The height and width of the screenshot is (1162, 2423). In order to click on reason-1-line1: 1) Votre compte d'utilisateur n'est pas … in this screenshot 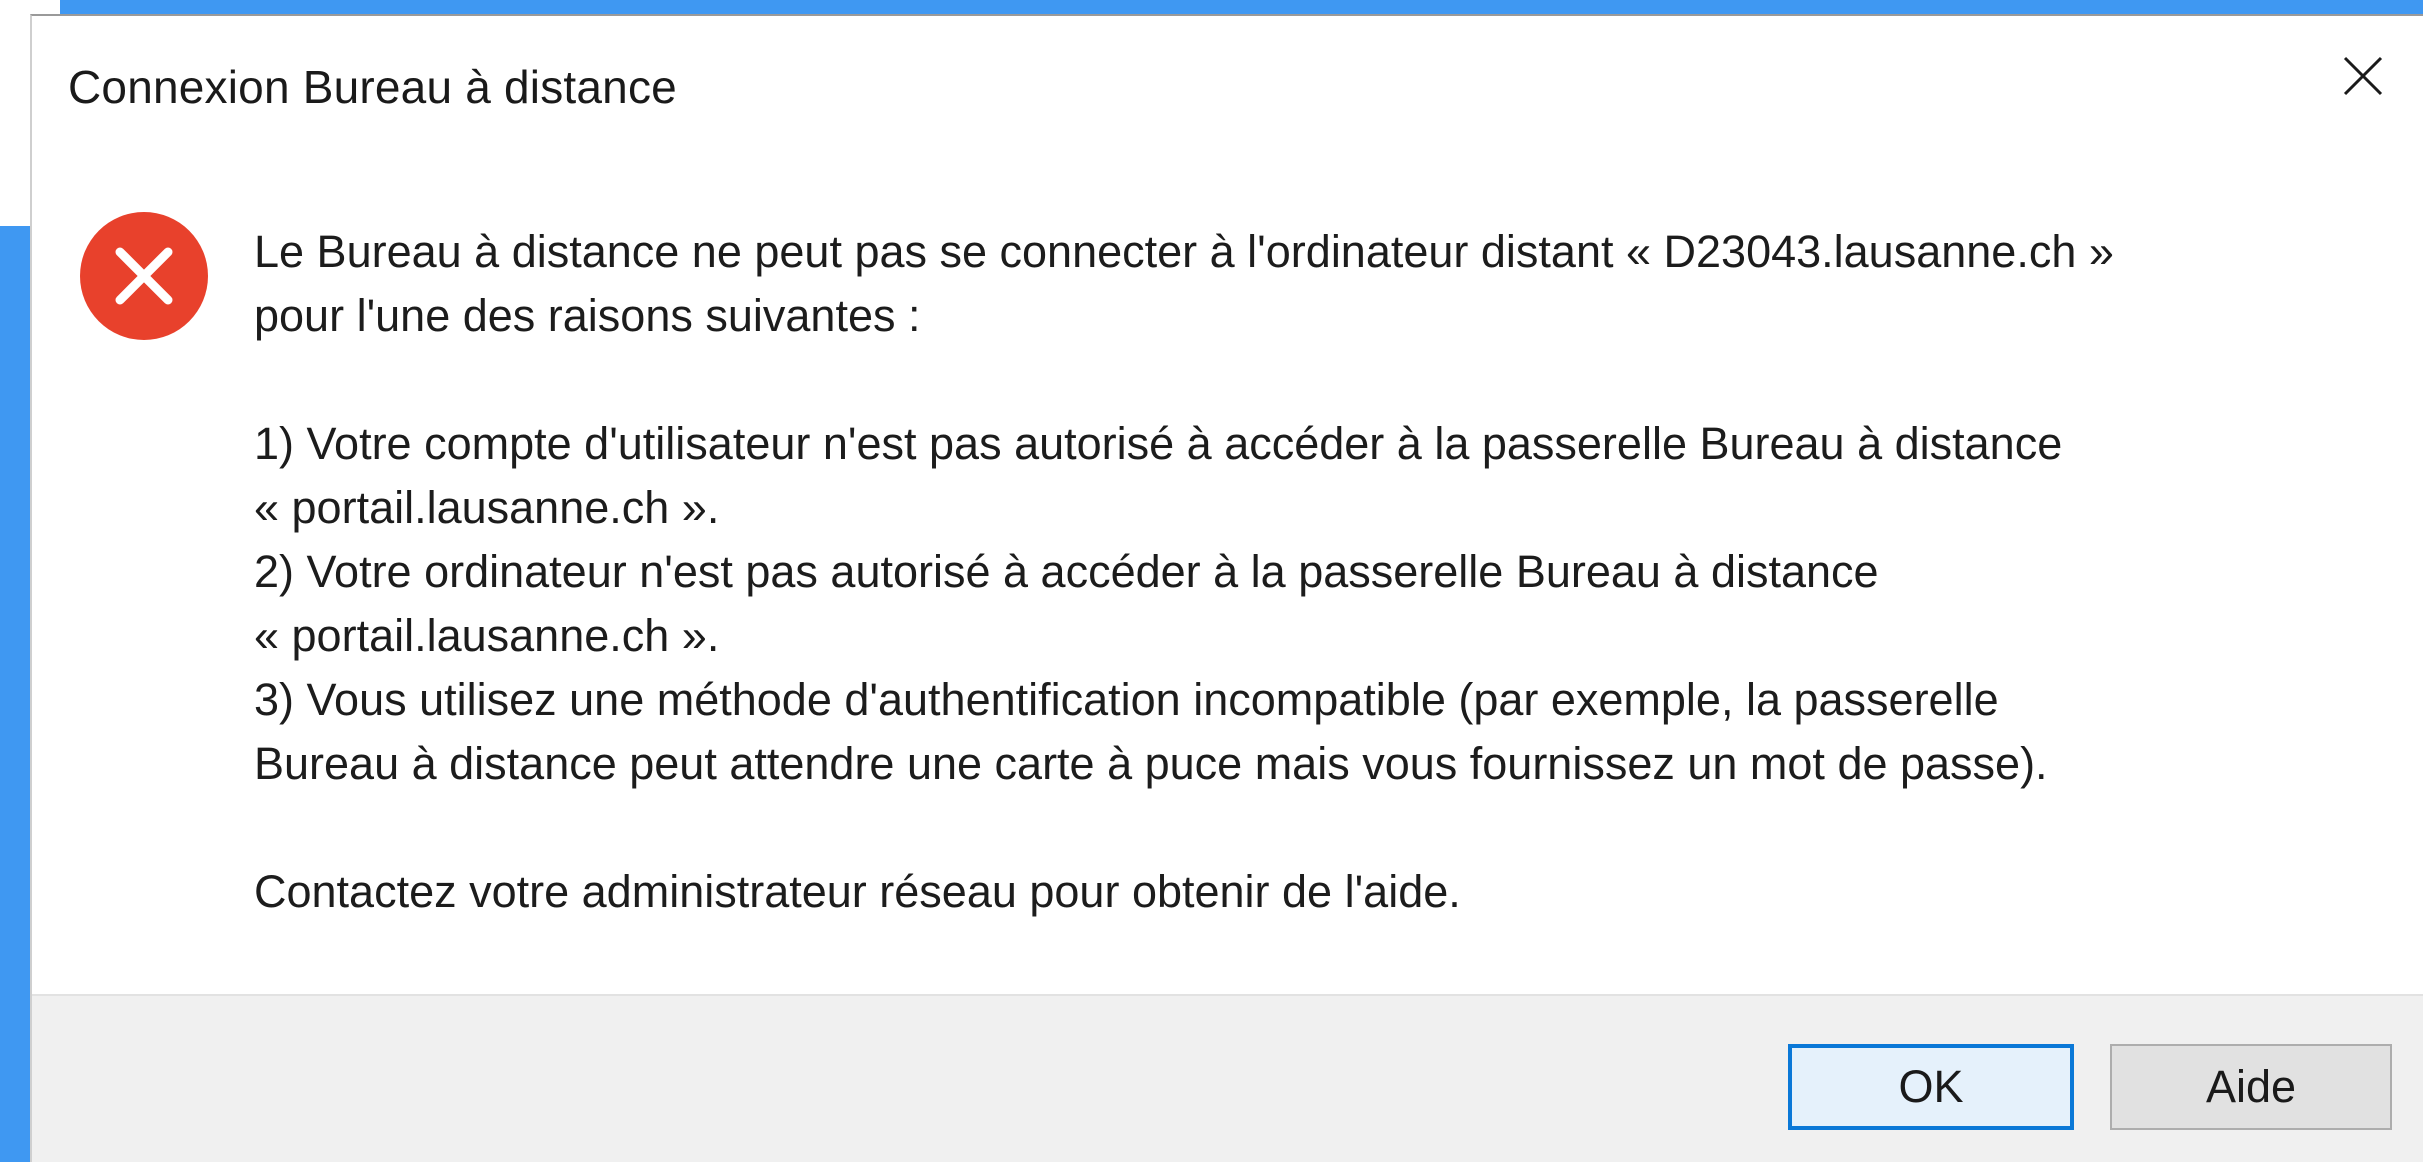, I will do `click(1158, 443)`.